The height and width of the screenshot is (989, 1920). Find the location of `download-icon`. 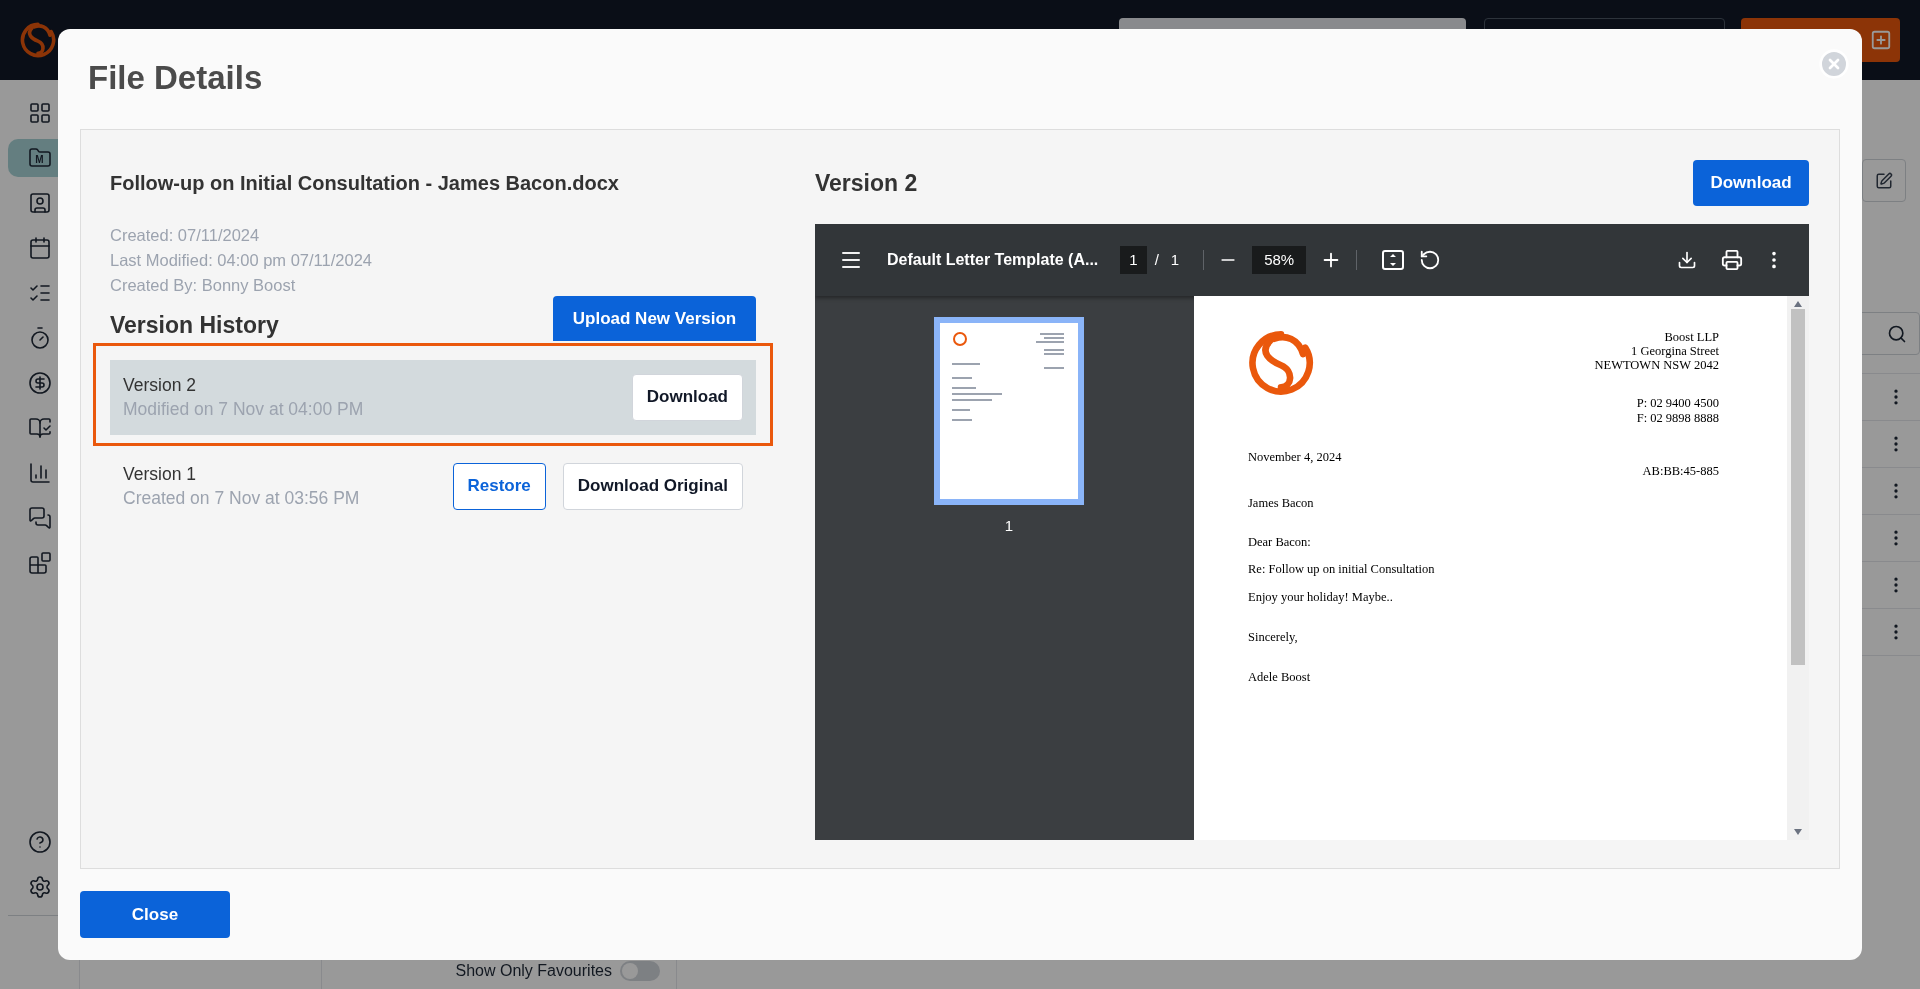

download-icon is located at coordinates (1687, 260).